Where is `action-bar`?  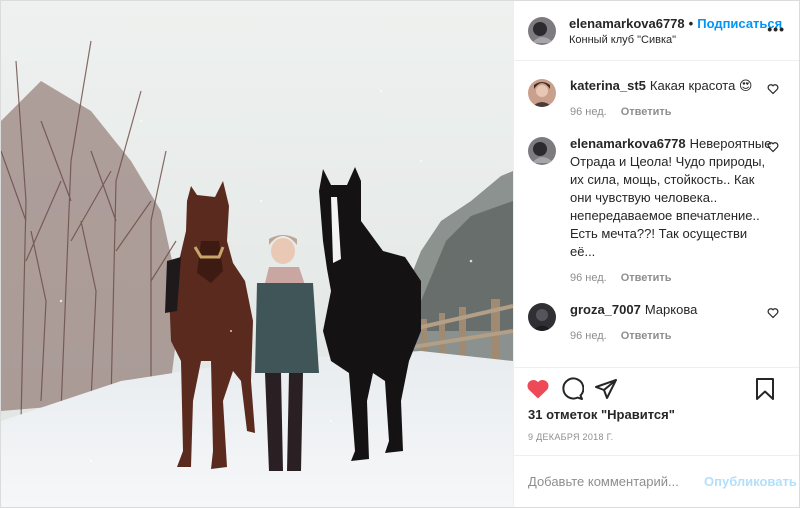 action-bar is located at coordinates (656, 388).